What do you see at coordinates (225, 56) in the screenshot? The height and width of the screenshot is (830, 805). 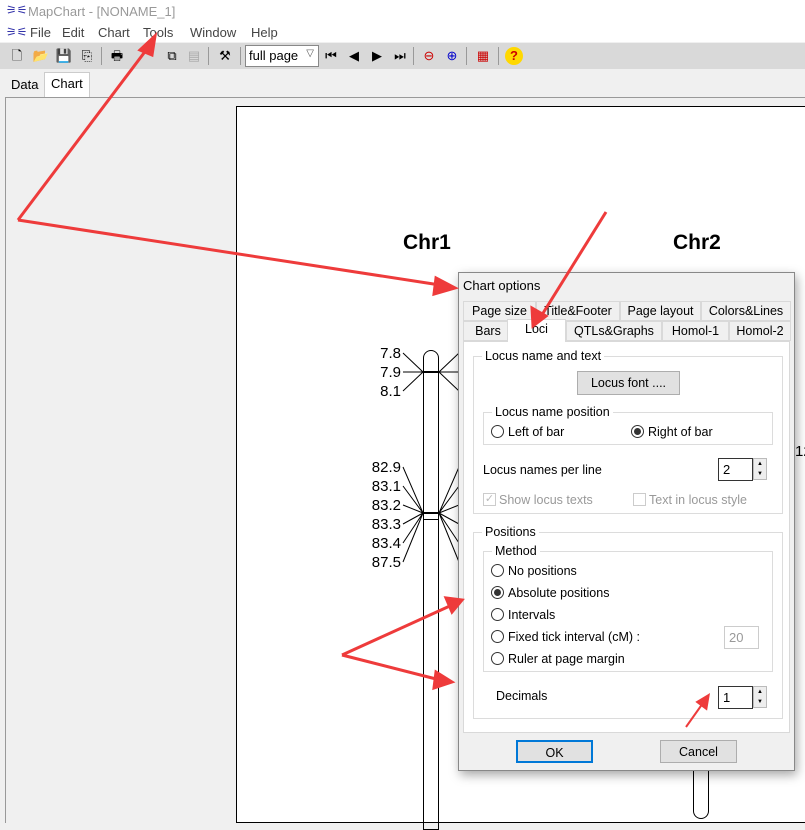 I see `tools-icon: ⚒` at bounding box center [225, 56].